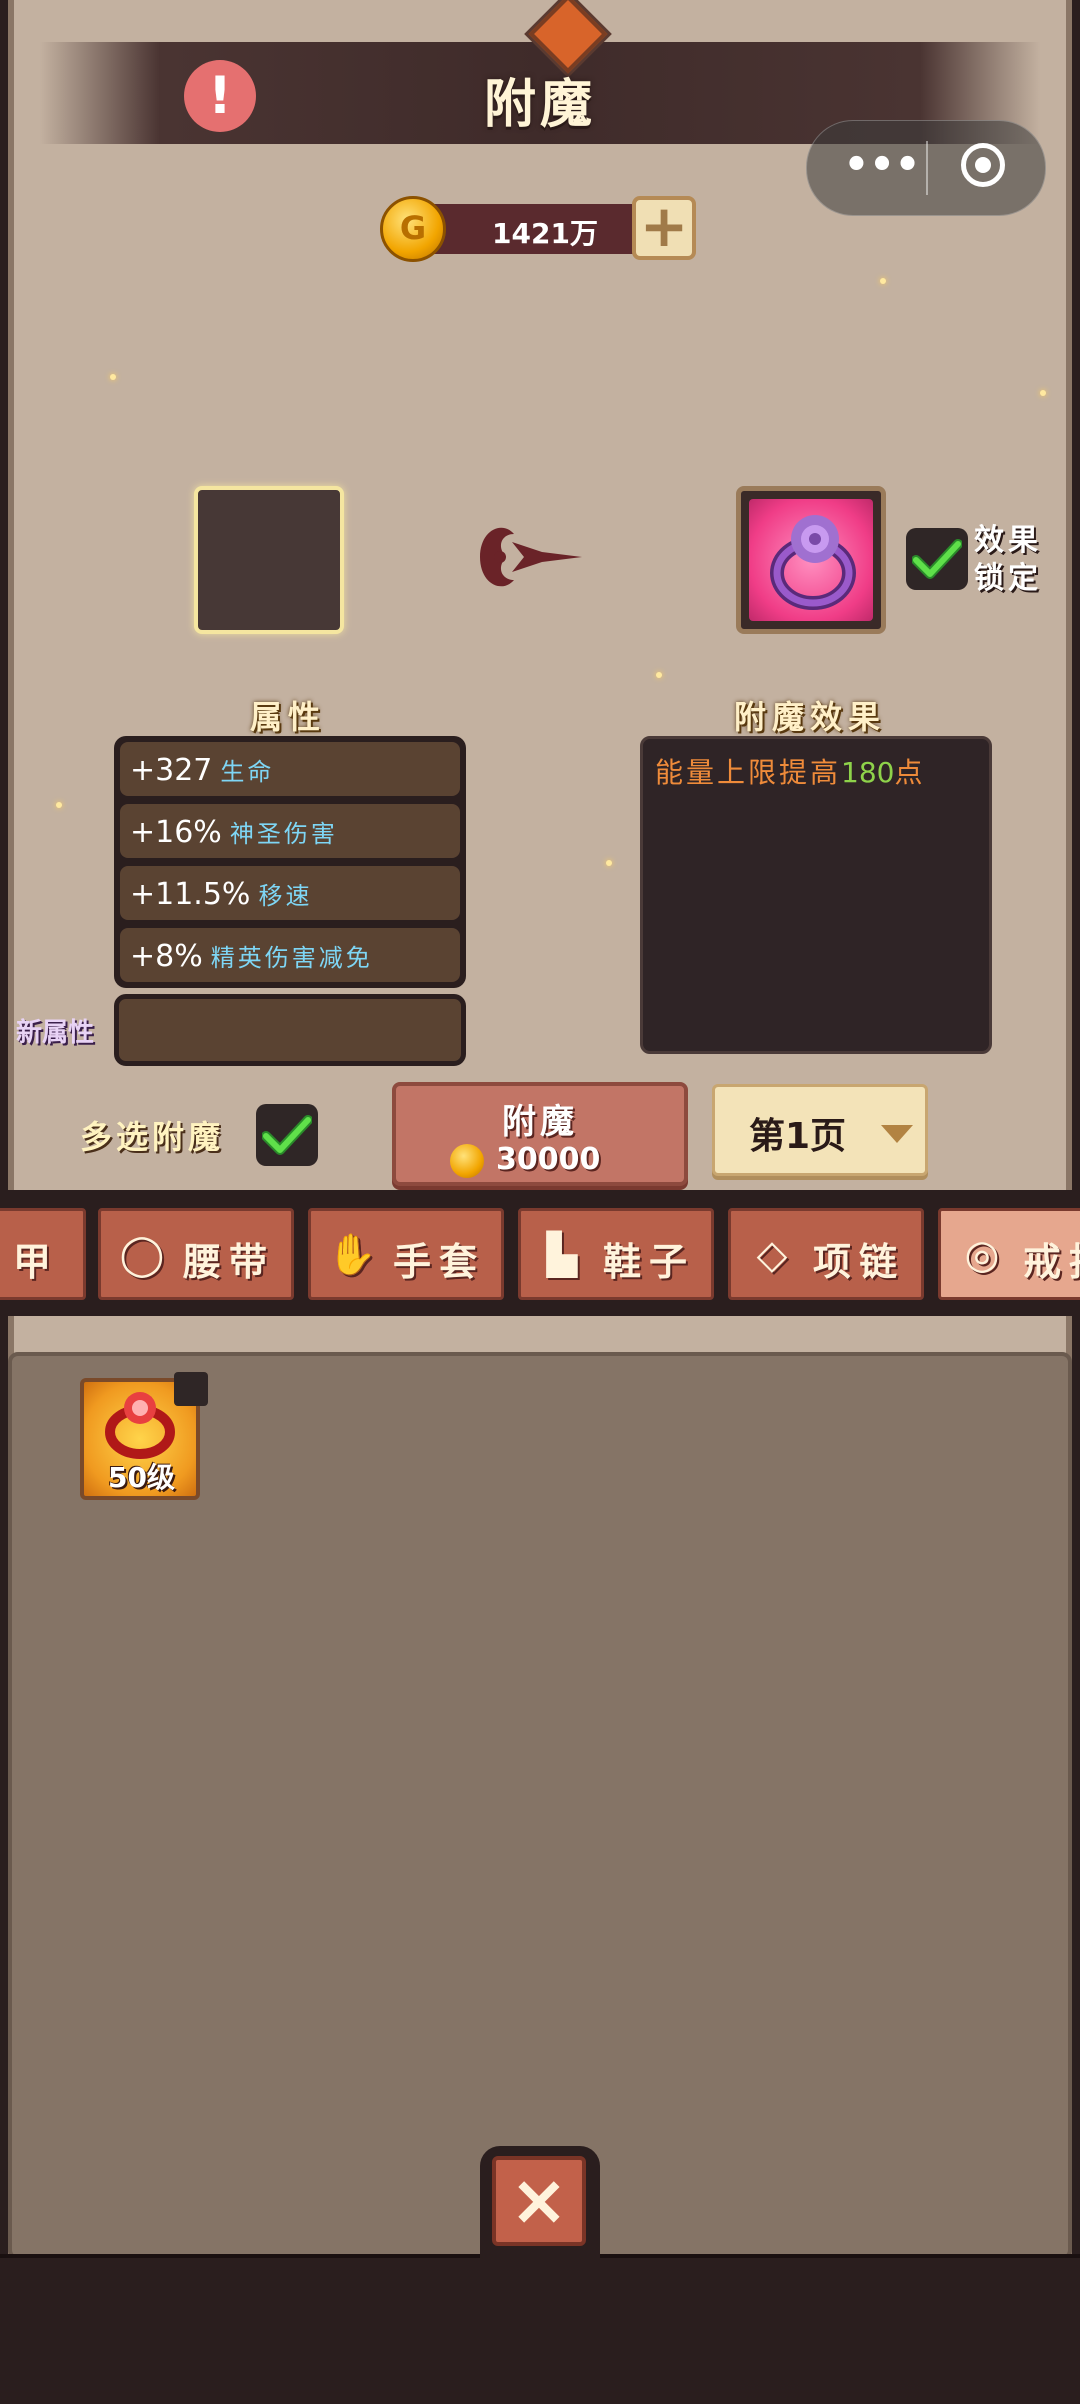  Describe the element at coordinates (982, 1255) in the screenshot. I see `ring-icon: ◎` at that location.